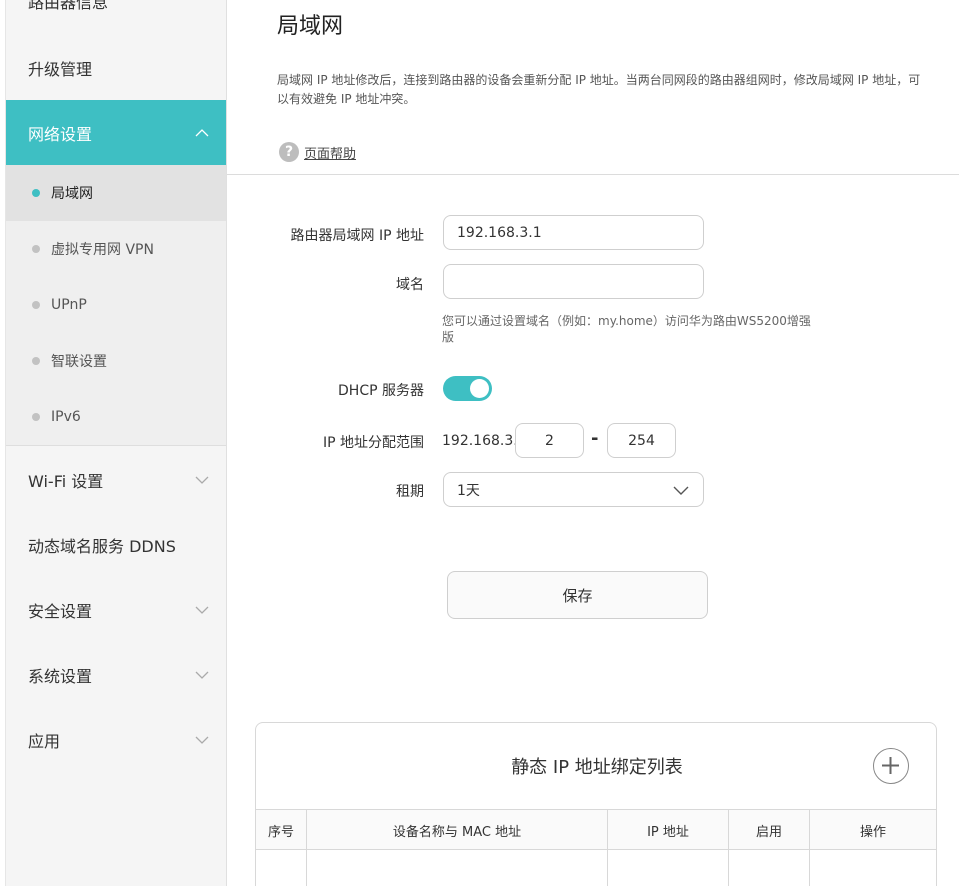 The image size is (959, 886). What do you see at coordinates (116, 361) in the screenshot?
I see `subnav-item-smart-link: 智联设置` at bounding box center [116, 361].